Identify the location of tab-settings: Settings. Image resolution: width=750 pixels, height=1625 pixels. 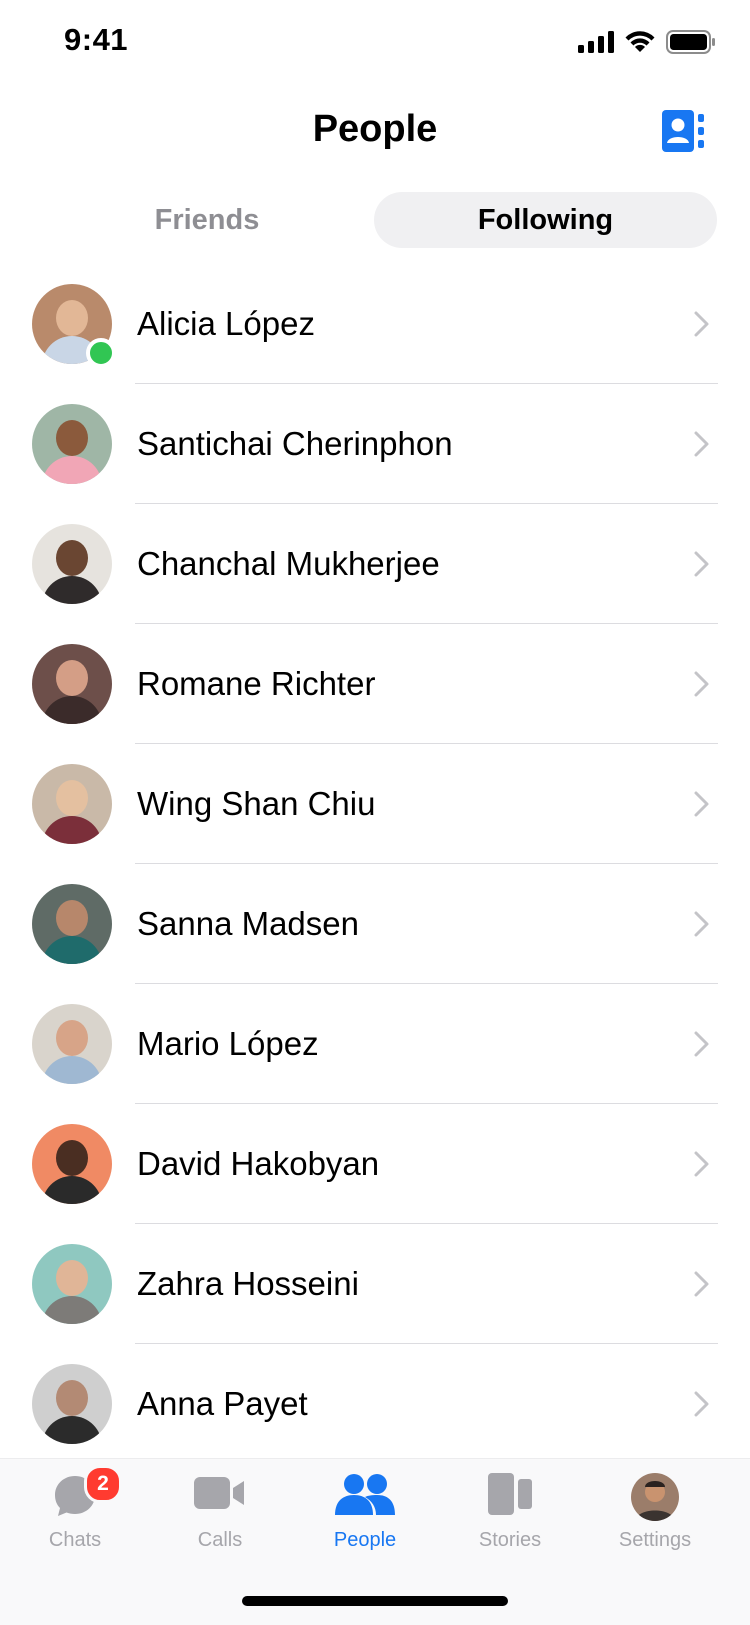
(655, 1514).